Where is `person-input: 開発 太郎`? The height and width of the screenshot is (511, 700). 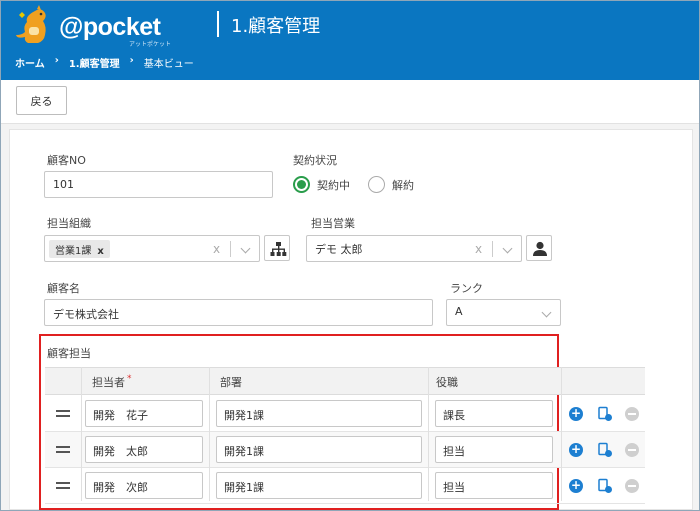
person-input: 開発 太郎 is located at coordinates (144, 449).